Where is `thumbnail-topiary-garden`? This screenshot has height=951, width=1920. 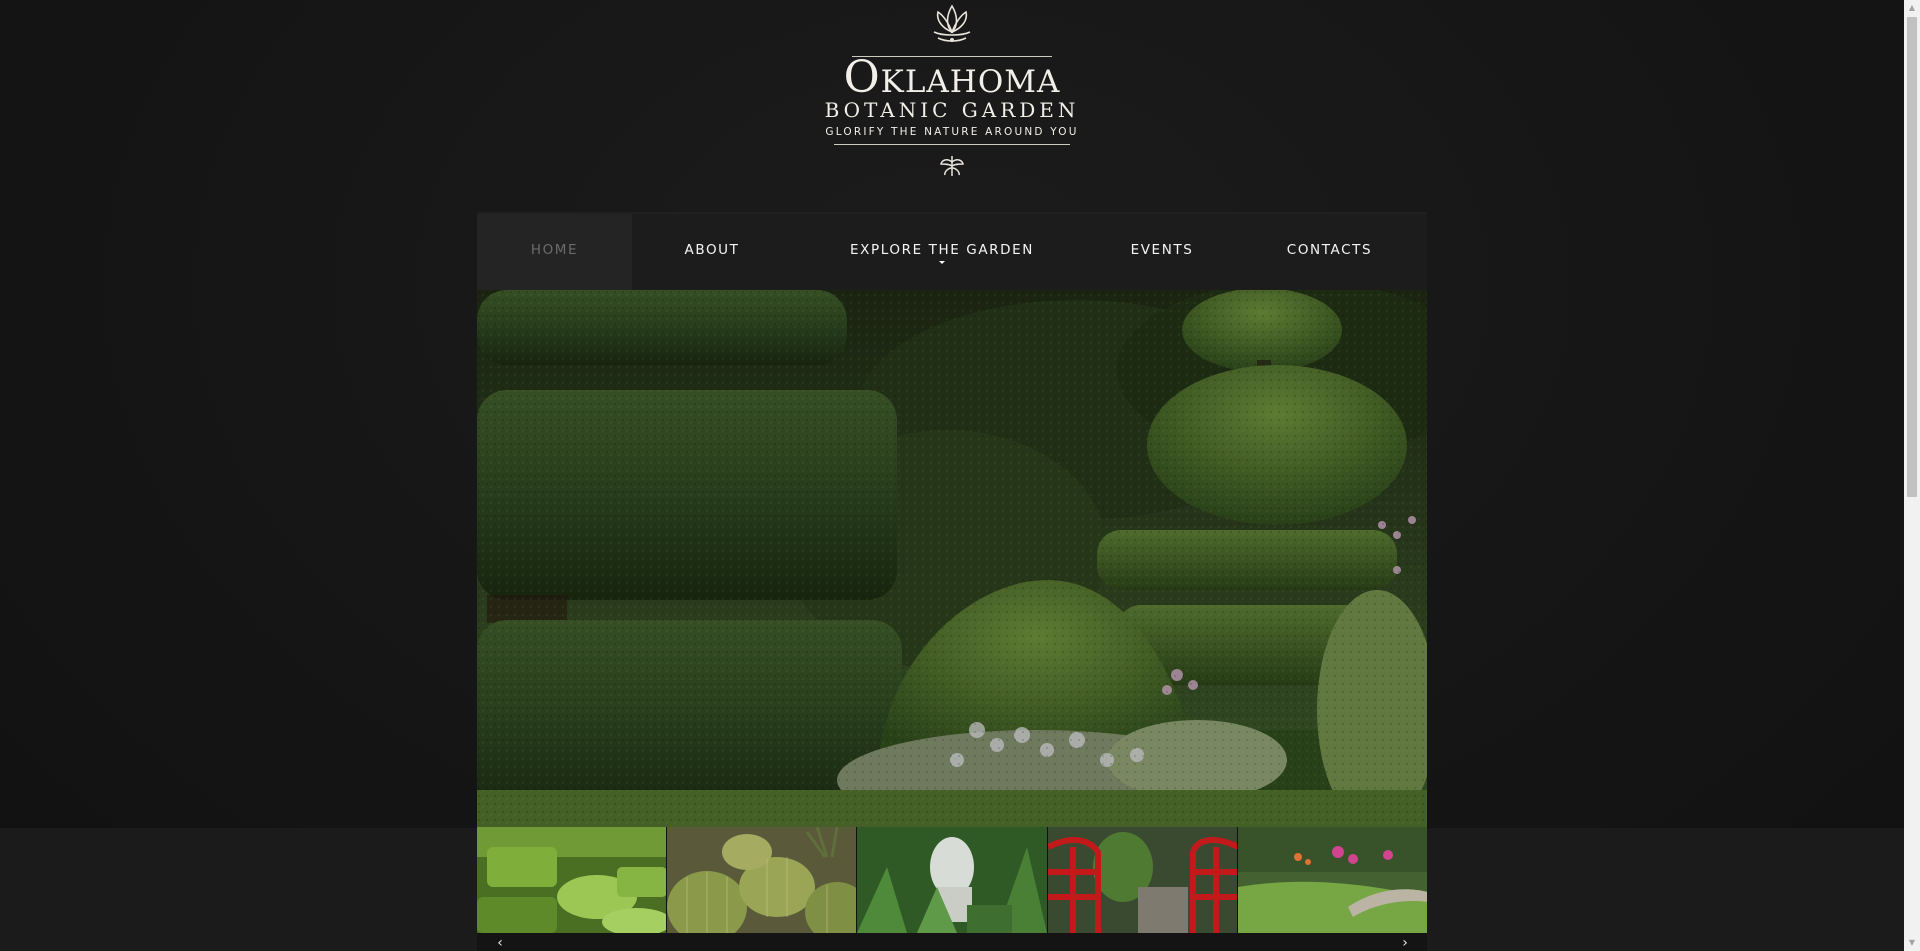 thumbnail-topiary-garden is located at coordinates (572, 880).